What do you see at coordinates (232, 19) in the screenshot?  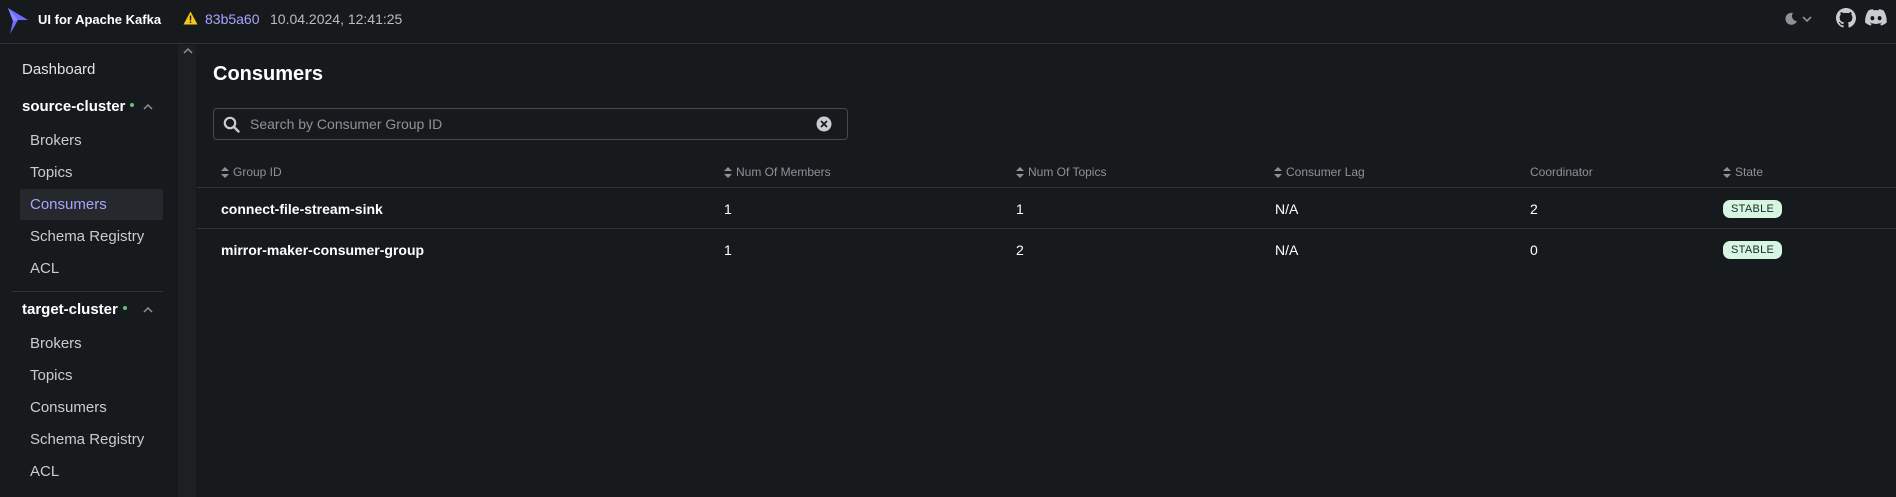 I see `version-link: 83b5a60` at bounding box center [232, 19].